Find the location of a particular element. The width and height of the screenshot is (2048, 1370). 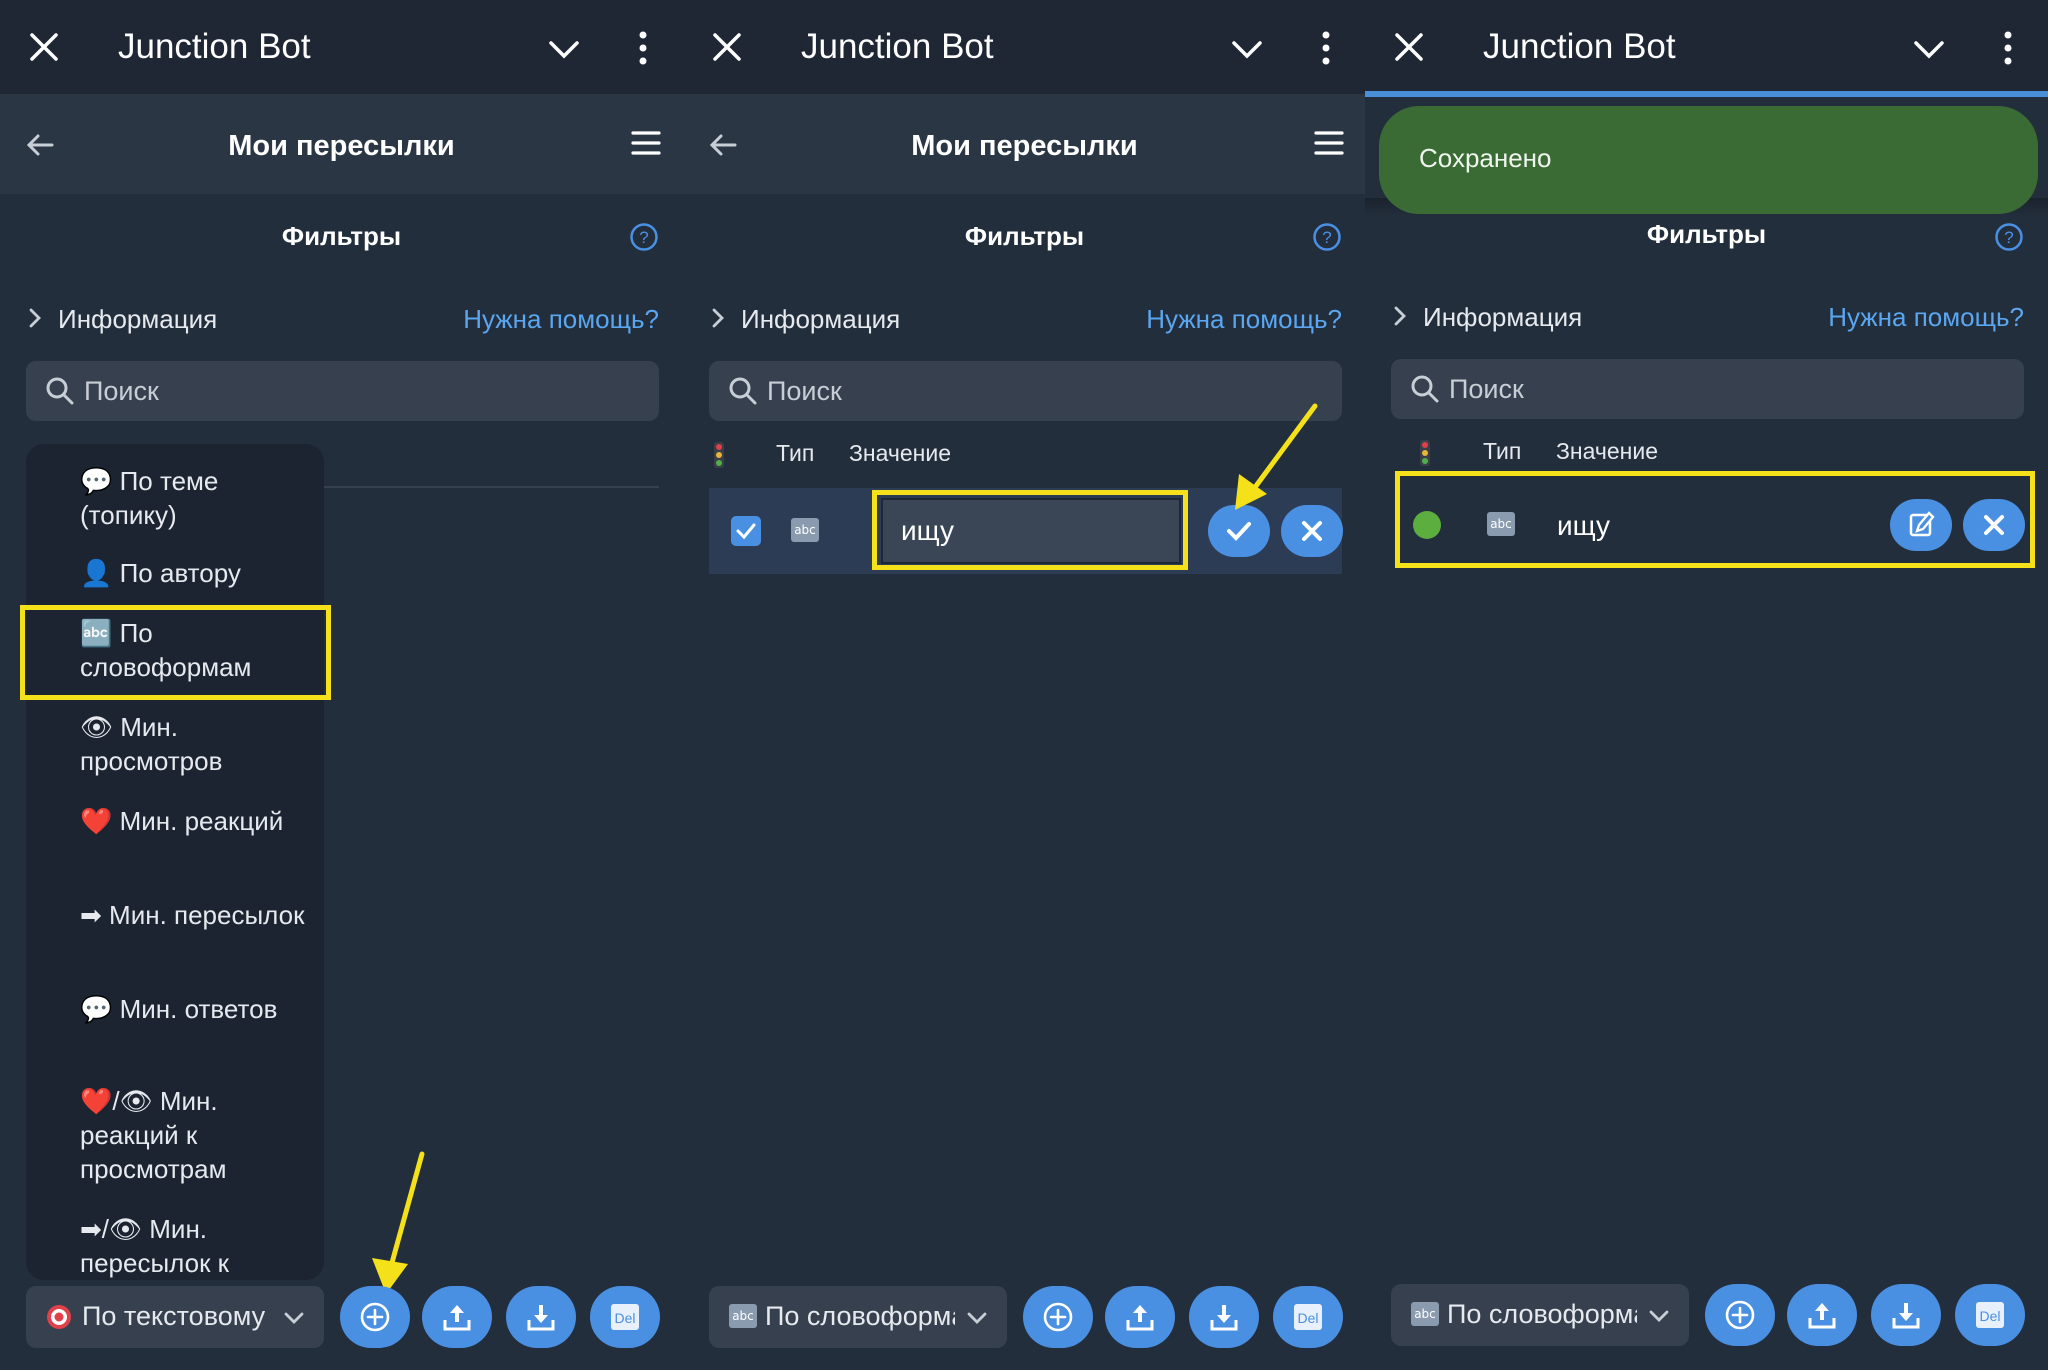

arrow-eye-icon: ➡/👁 is located at coordinates (111, 1229).